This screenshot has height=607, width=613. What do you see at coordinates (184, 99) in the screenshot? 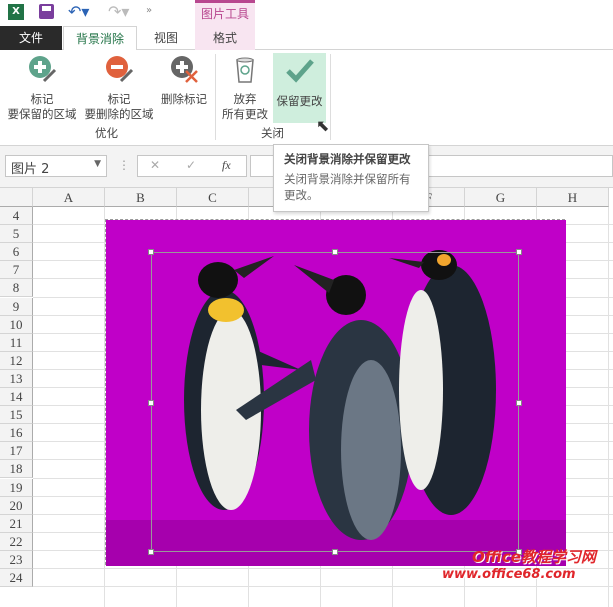
I see `label: 删除标记` at bounding box center [184, 99].